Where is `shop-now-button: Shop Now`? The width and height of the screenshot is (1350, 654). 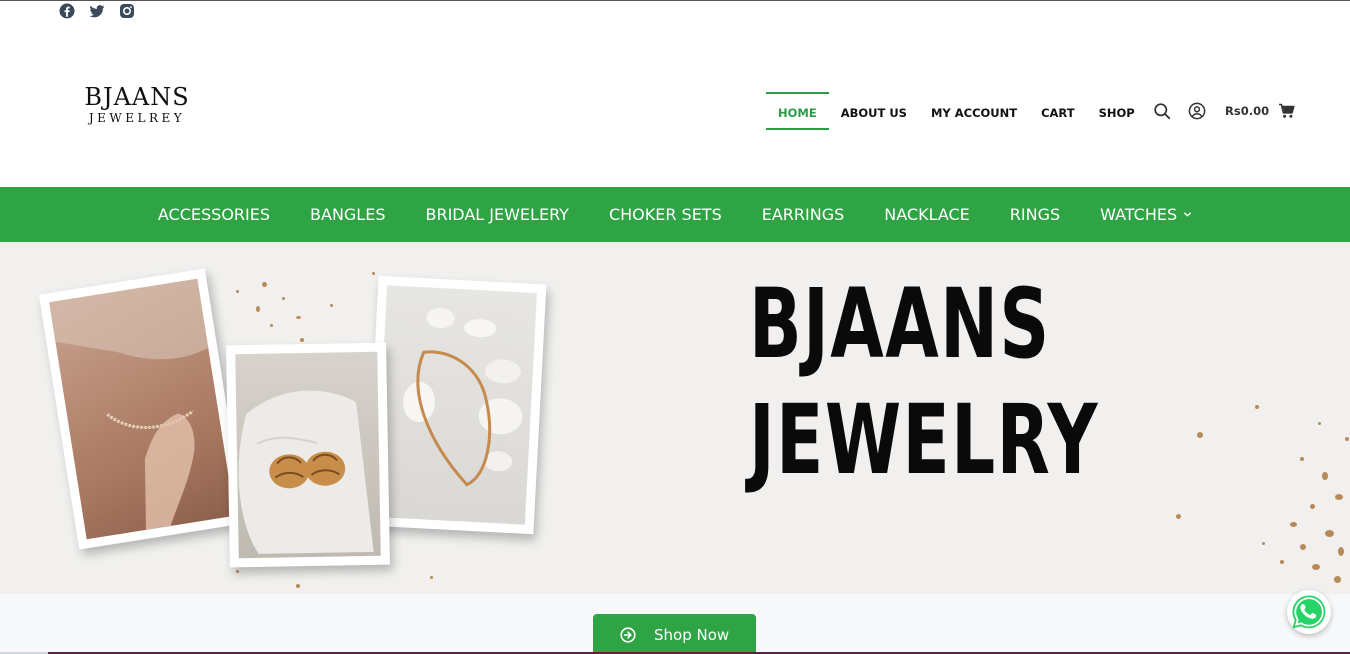 shop-now-button: Shop Now is located at coordinates (674, 634).